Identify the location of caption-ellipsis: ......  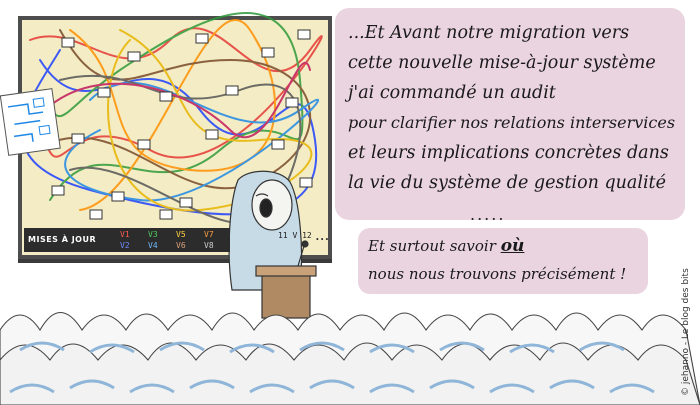
(488, 214).